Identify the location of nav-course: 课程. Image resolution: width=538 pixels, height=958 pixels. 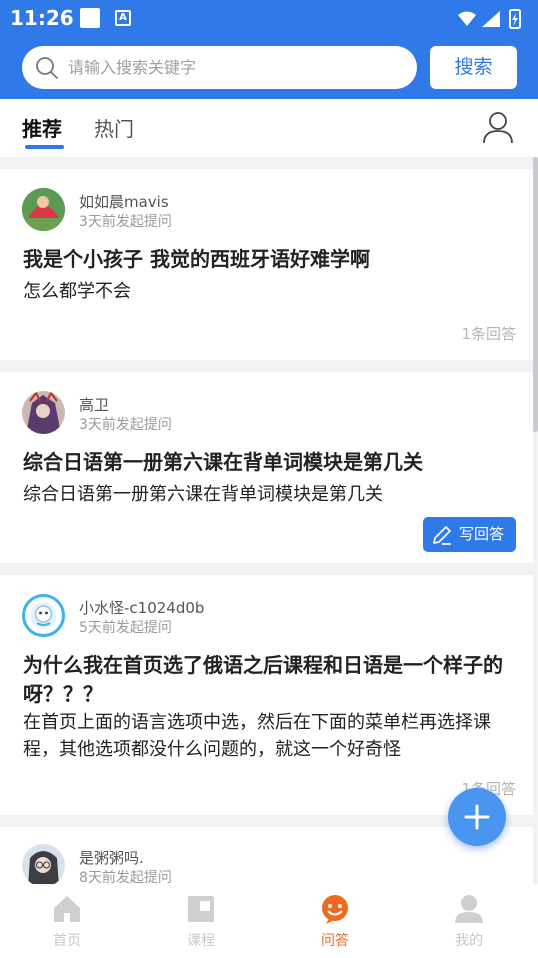
(201, 921).